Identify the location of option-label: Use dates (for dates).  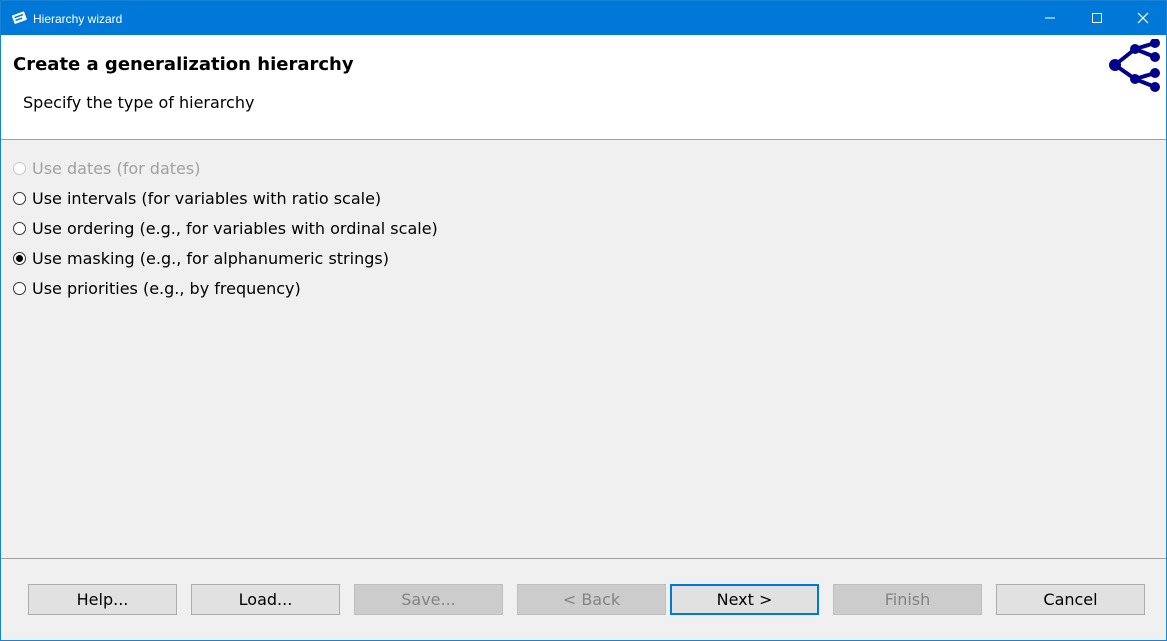
(116, 168).